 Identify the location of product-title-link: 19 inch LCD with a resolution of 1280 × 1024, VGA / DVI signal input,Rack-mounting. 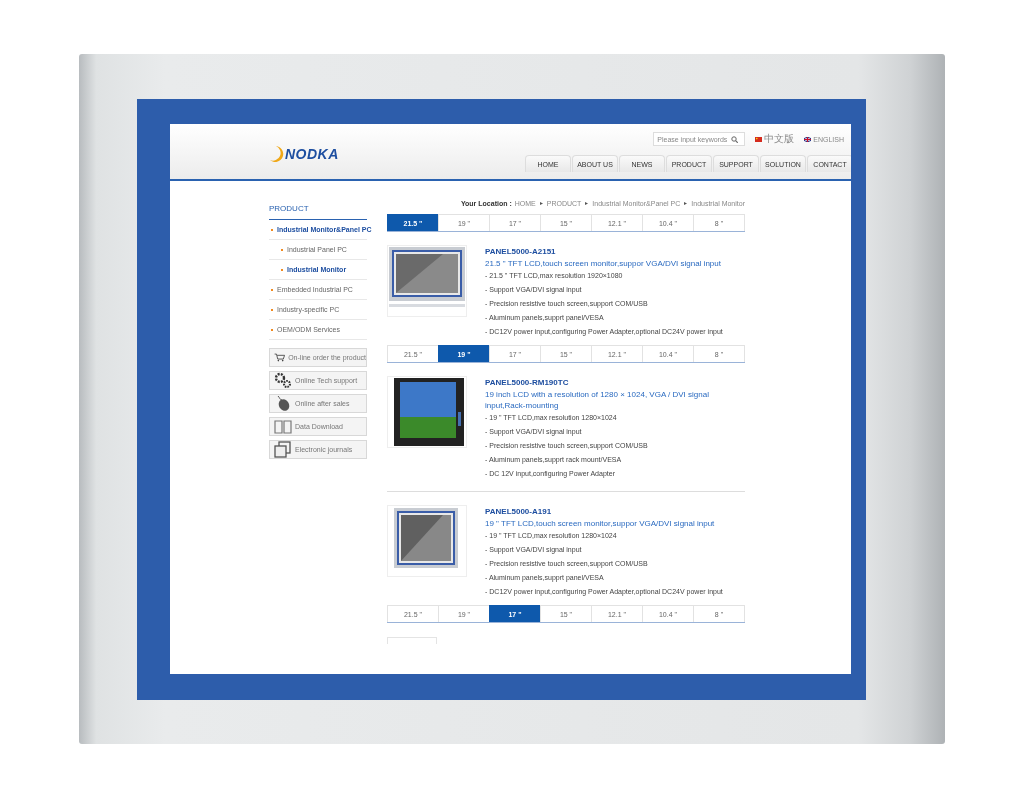
(615, 400).